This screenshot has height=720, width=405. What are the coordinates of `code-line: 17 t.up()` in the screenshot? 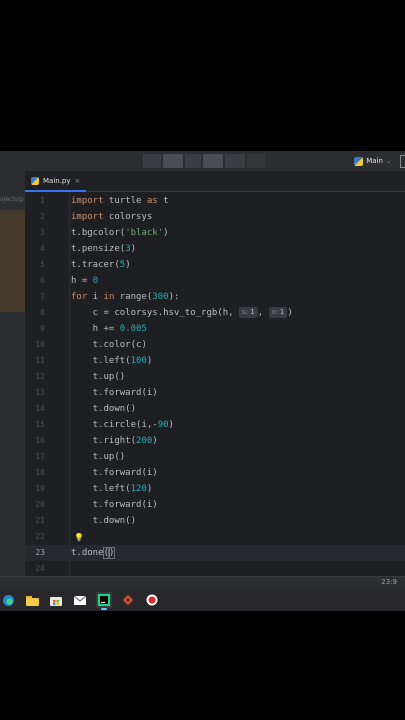 It's located at (215, 457).